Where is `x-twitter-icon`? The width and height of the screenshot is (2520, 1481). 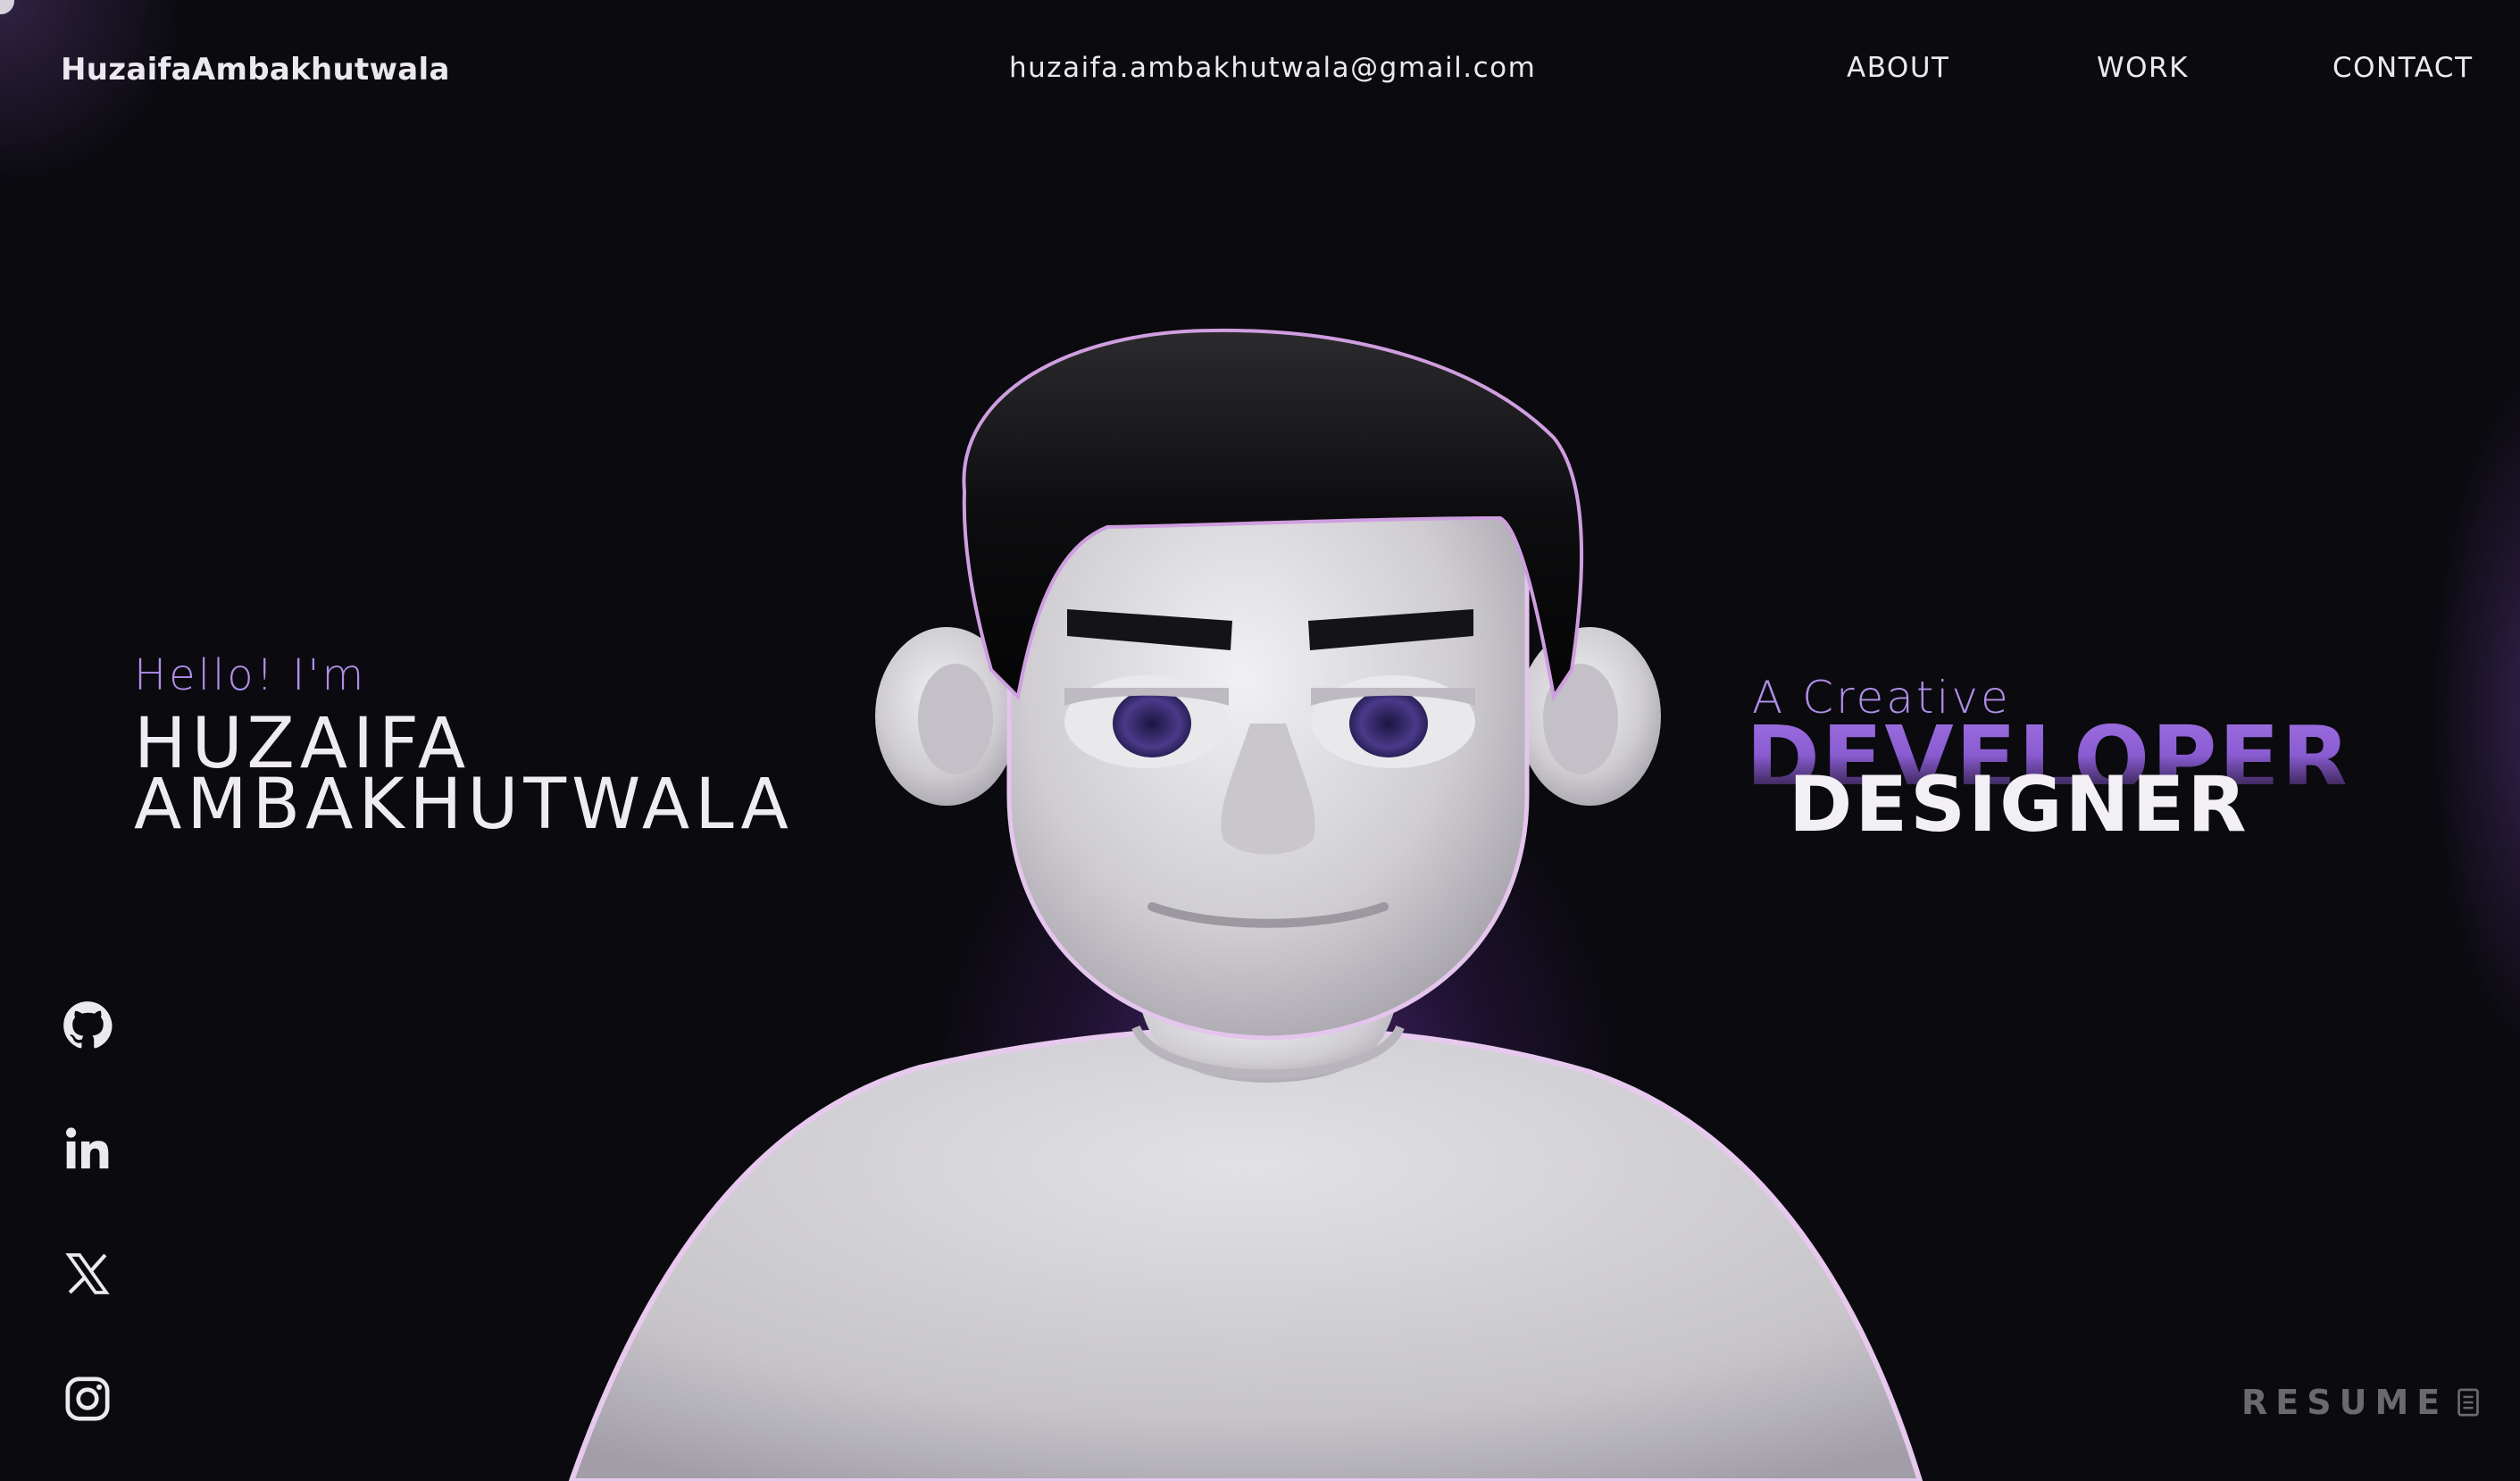
x-twitter-icon is located at coordinates (88, 1273).